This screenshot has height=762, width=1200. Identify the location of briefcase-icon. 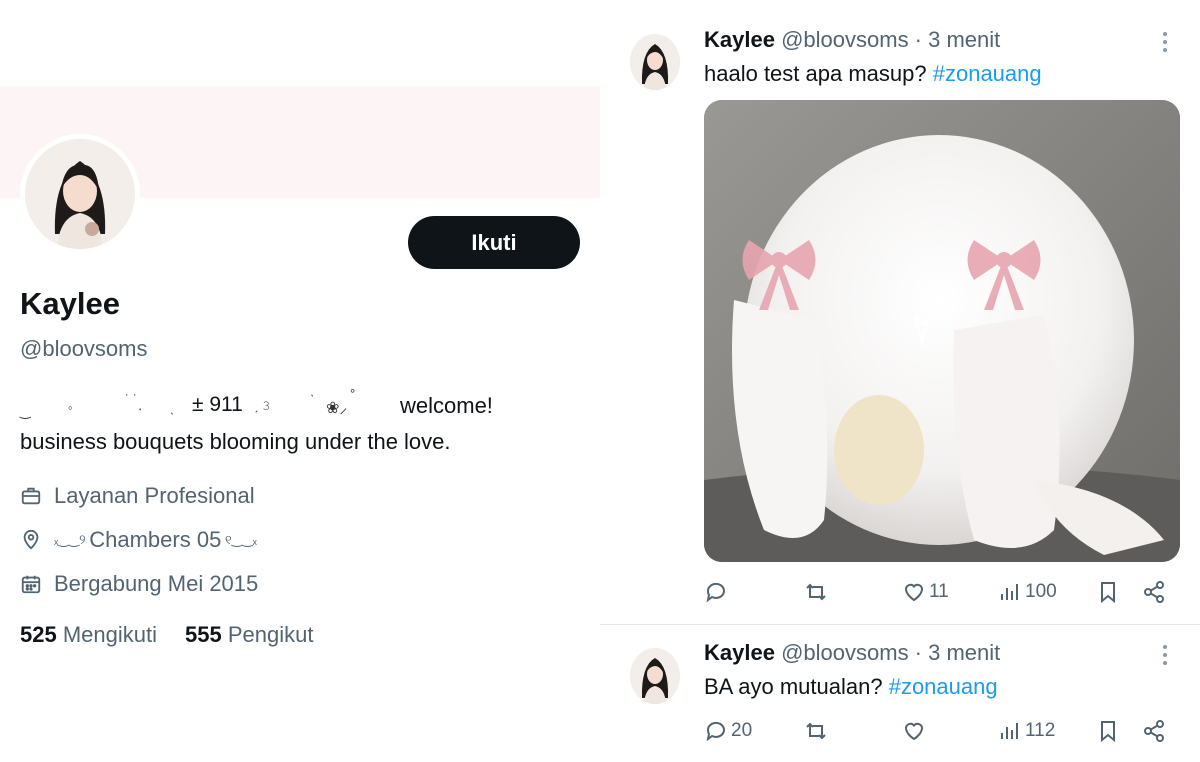
(31, 496).